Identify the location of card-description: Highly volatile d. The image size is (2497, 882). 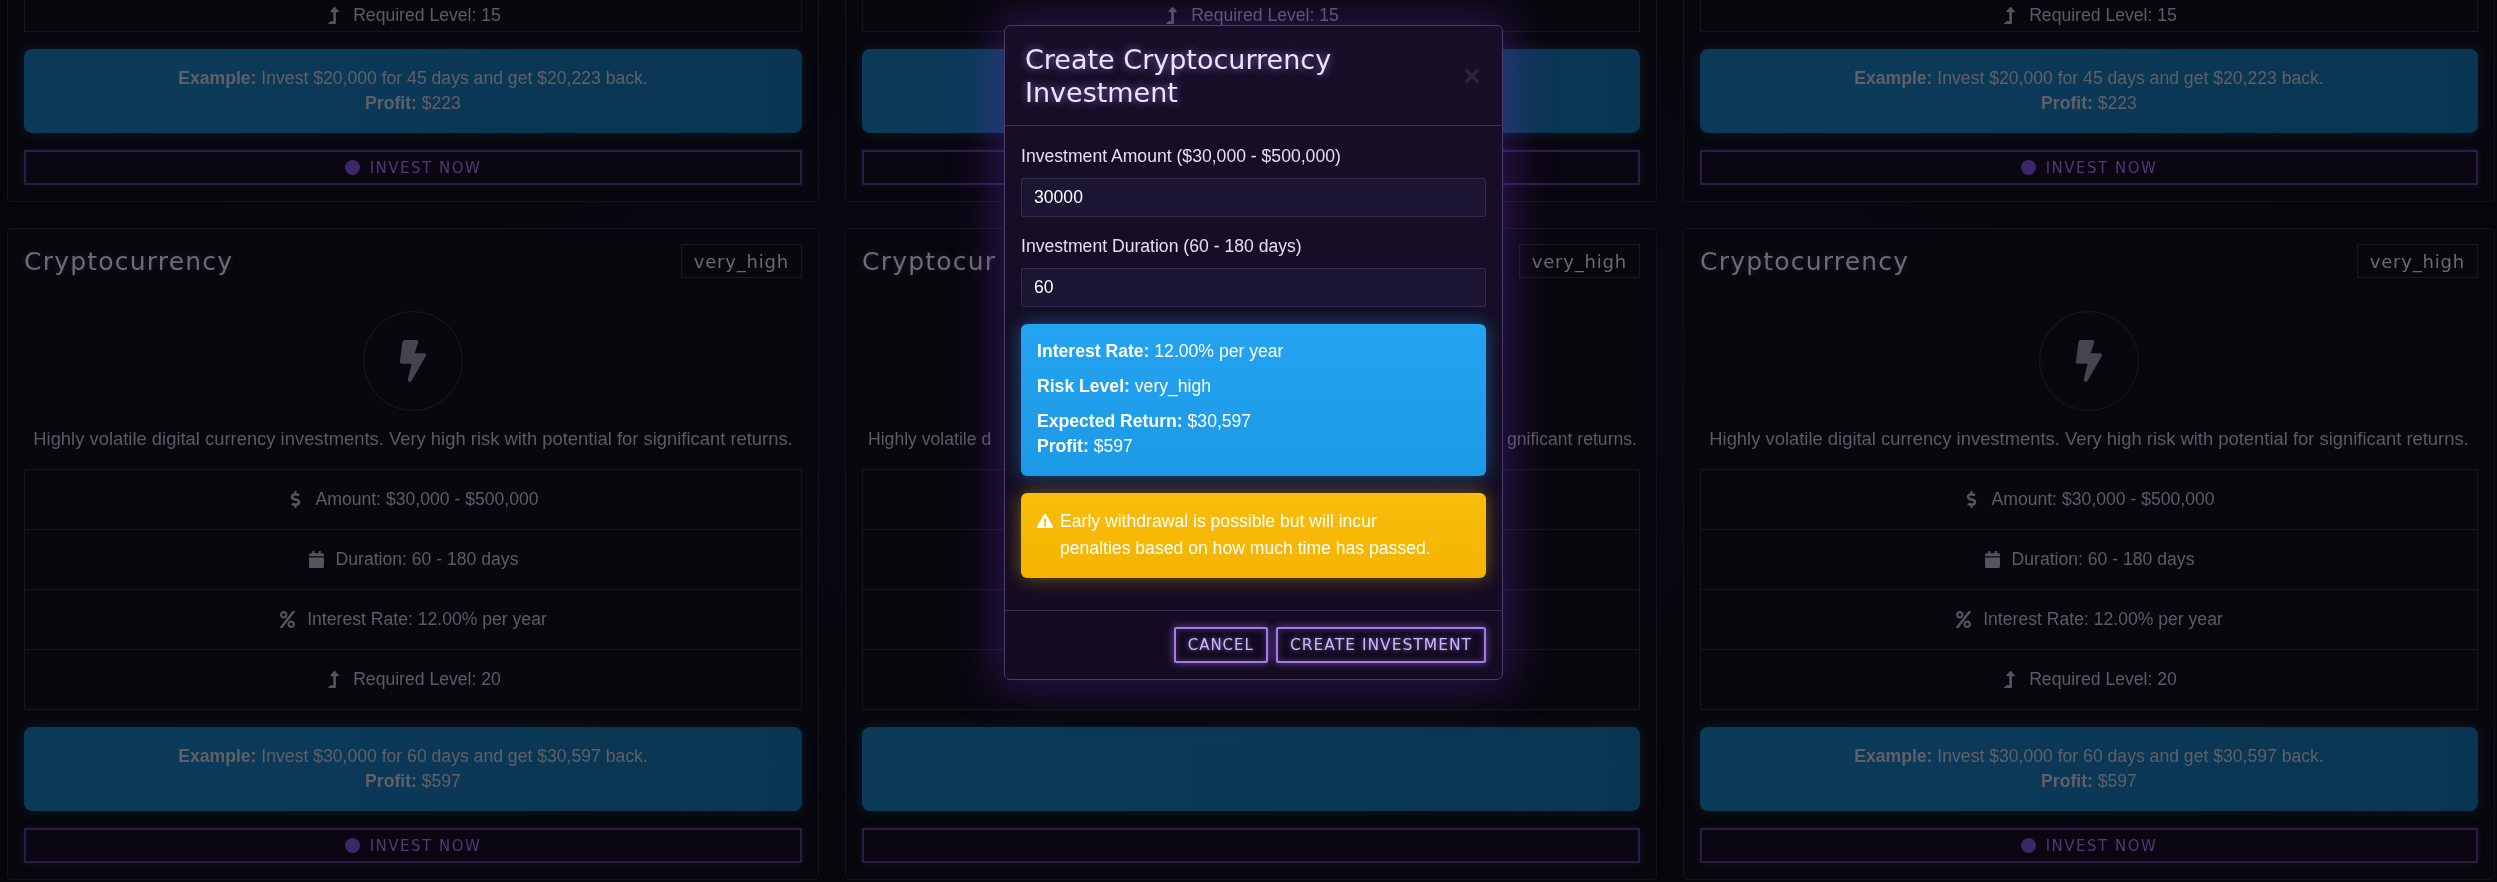
(930, 439).